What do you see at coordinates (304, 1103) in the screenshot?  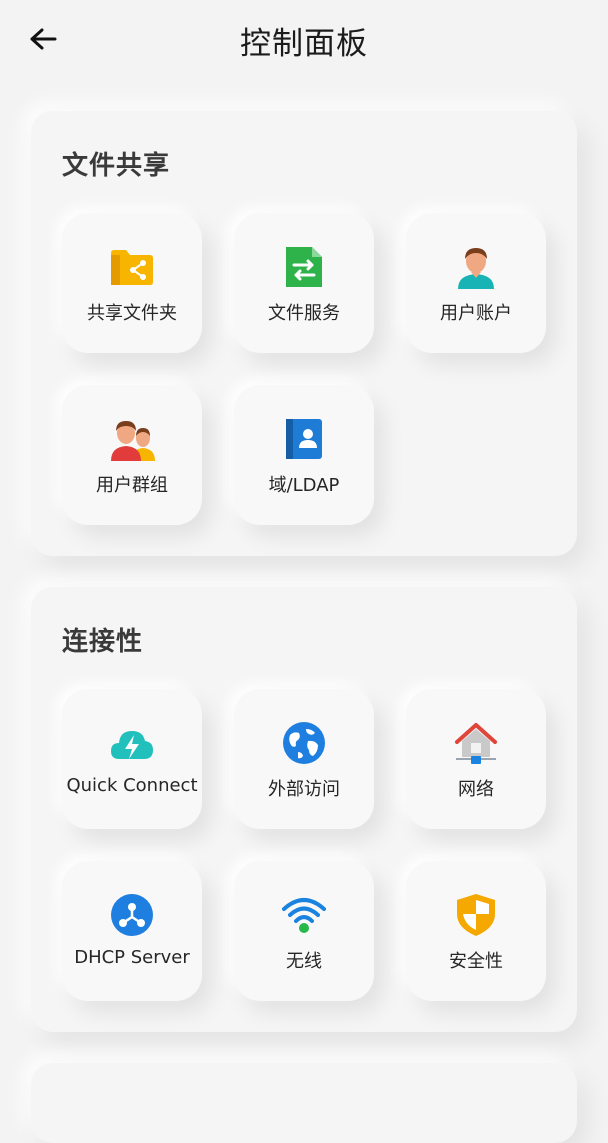 I see `next-section-partial` at bounding box center [304, 1103].